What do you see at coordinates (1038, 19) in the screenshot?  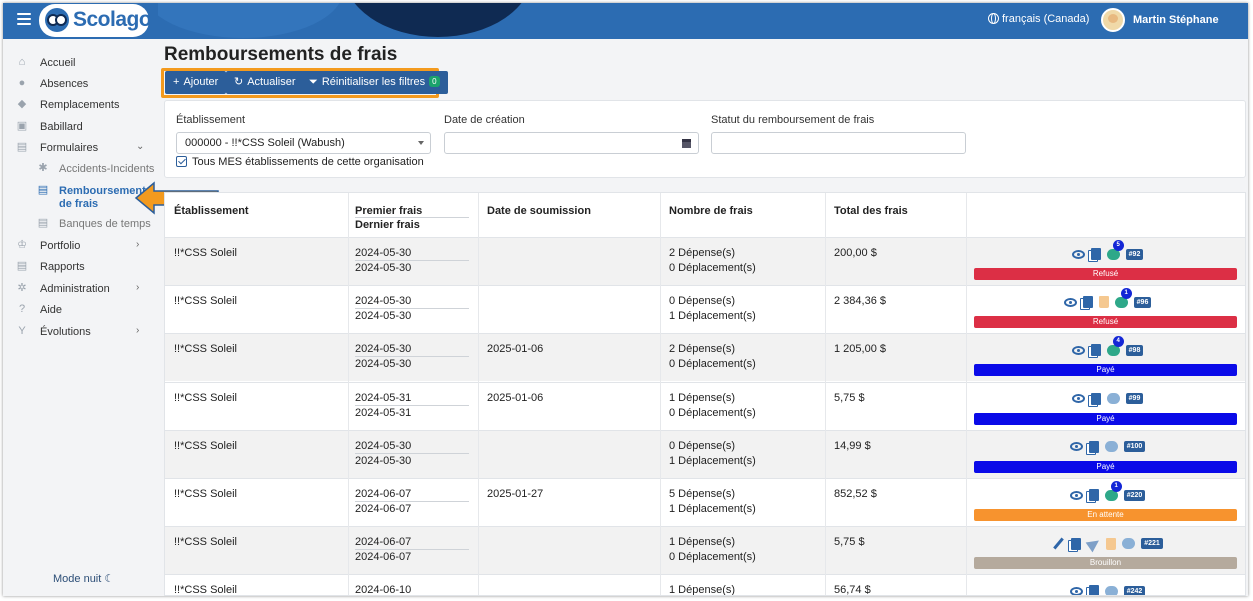 I see `language-selector: français (Canada)` at bounding box center [1038, 19].